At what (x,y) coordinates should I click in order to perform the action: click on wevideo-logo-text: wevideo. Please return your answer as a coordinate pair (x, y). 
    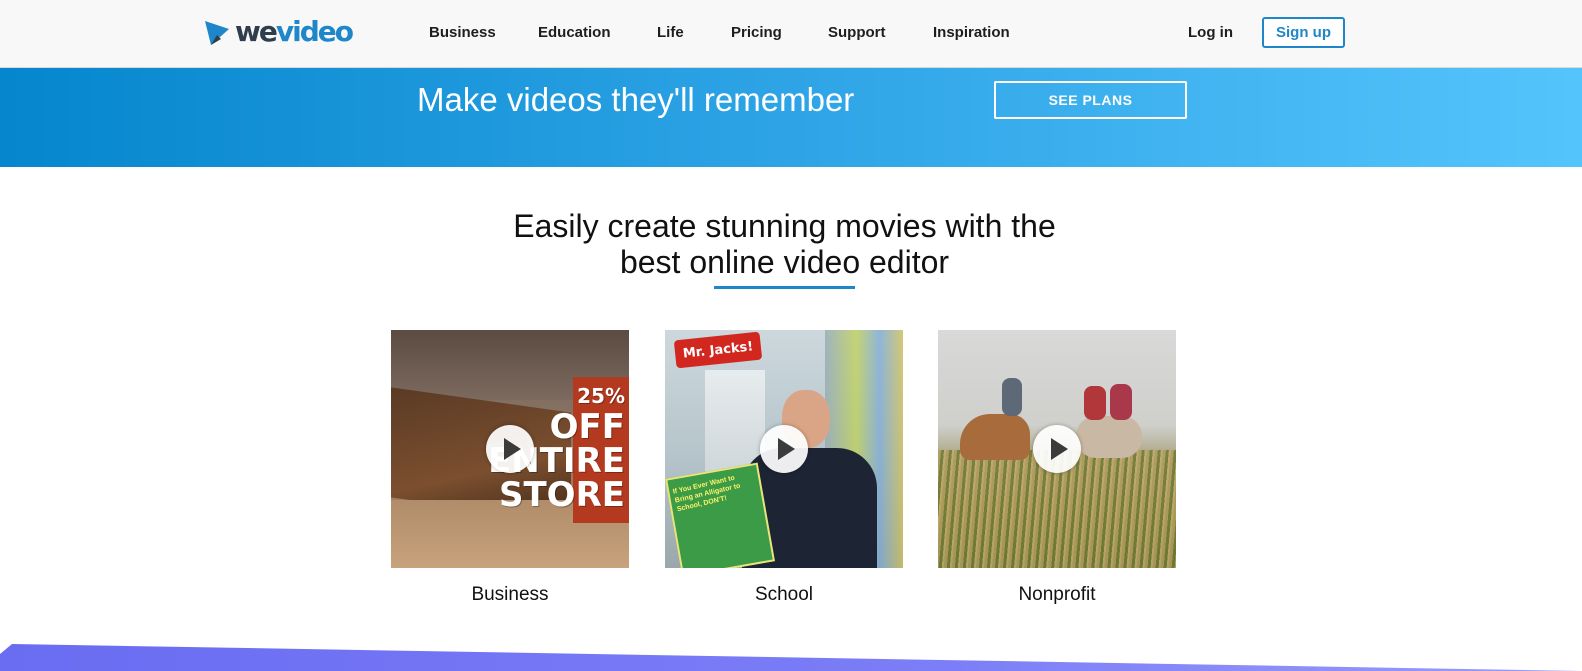
    Looking at the image, I should click on (294, 31).